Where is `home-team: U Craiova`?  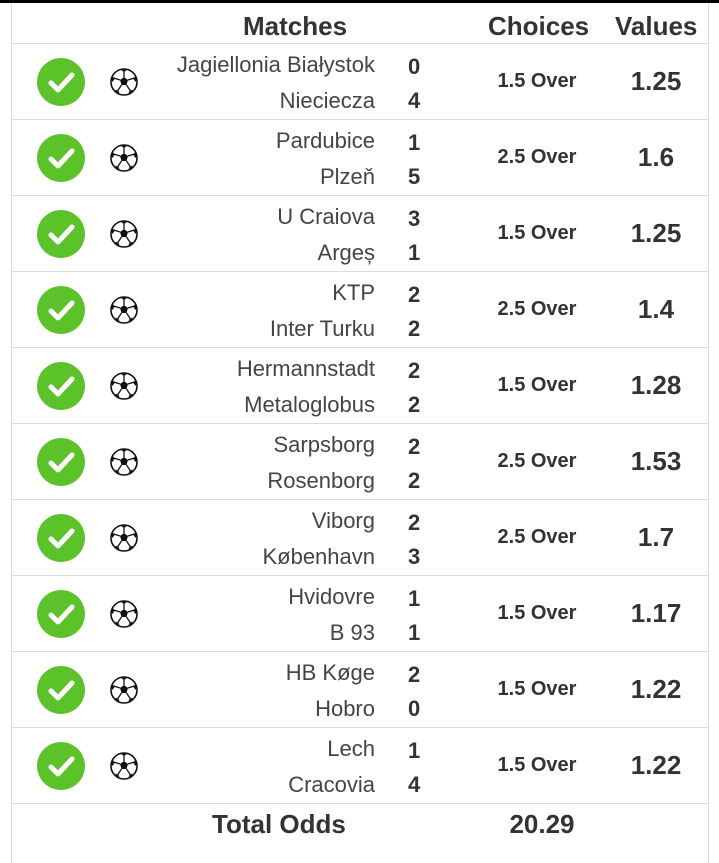
home-team: U Craiova is located at coordinates (326, 216).